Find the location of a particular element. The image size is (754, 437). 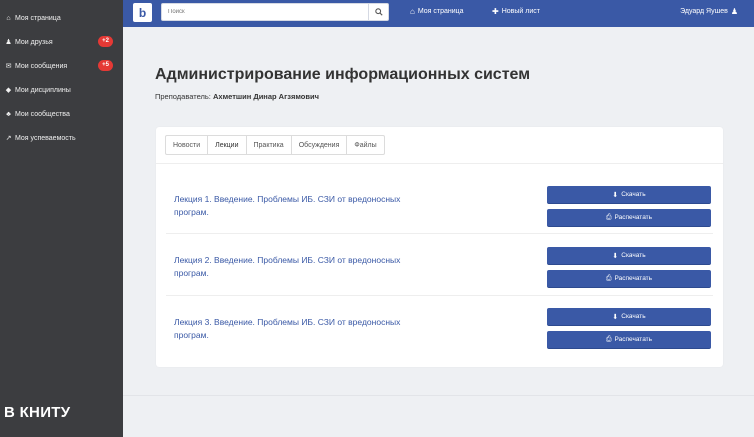

nav-my-page-label: Моя страница is located at coordinates (440, 11).